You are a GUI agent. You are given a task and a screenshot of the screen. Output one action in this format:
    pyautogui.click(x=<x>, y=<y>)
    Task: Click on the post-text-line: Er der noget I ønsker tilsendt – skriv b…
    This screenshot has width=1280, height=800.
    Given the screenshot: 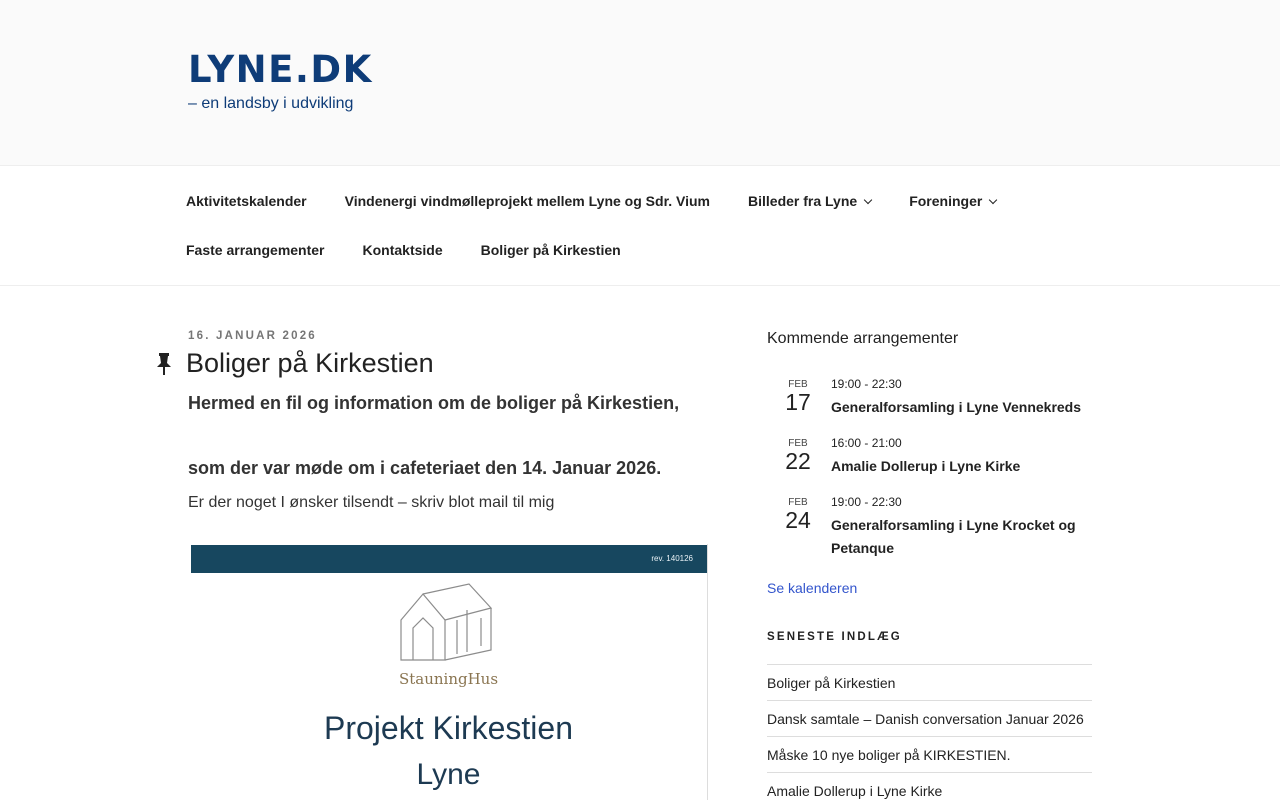 What is the action you would take?
    pyautogui.click(x=371, y=502)
    